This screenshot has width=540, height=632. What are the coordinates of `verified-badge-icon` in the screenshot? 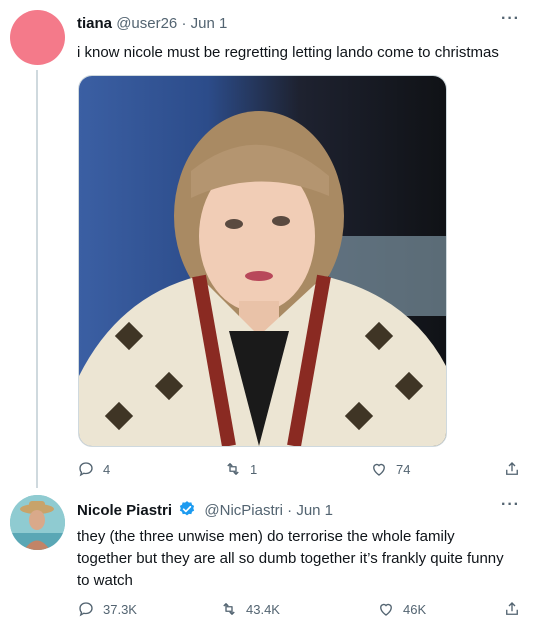 It's located at (187, 508).